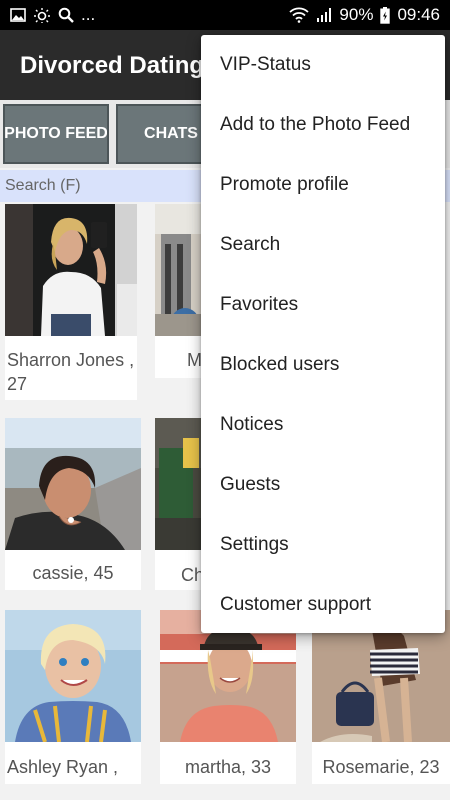  What do you see at coordinates (418, 14) in the screenshot?
I see `clock: 09:46` at bounding box center [418, 14].